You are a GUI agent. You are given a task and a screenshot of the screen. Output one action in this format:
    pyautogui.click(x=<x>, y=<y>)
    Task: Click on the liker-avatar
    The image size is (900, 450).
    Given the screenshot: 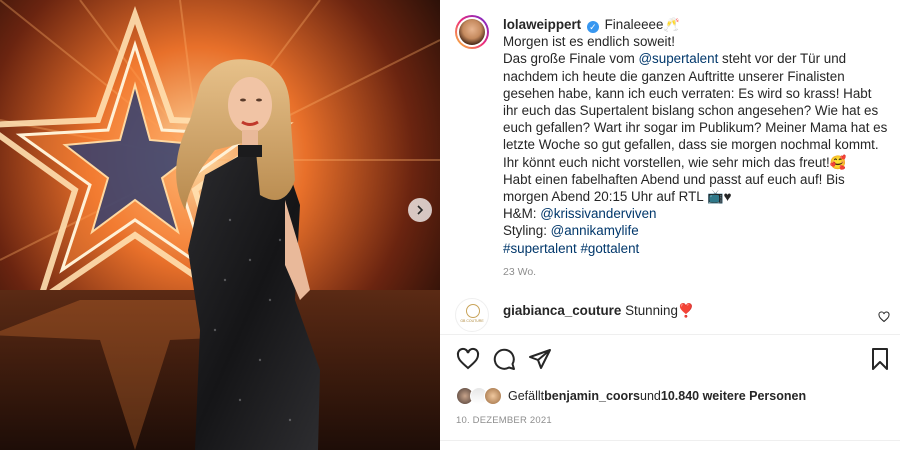 What is the action you would take?
    pyautogui.click(x=493, y=396)
    